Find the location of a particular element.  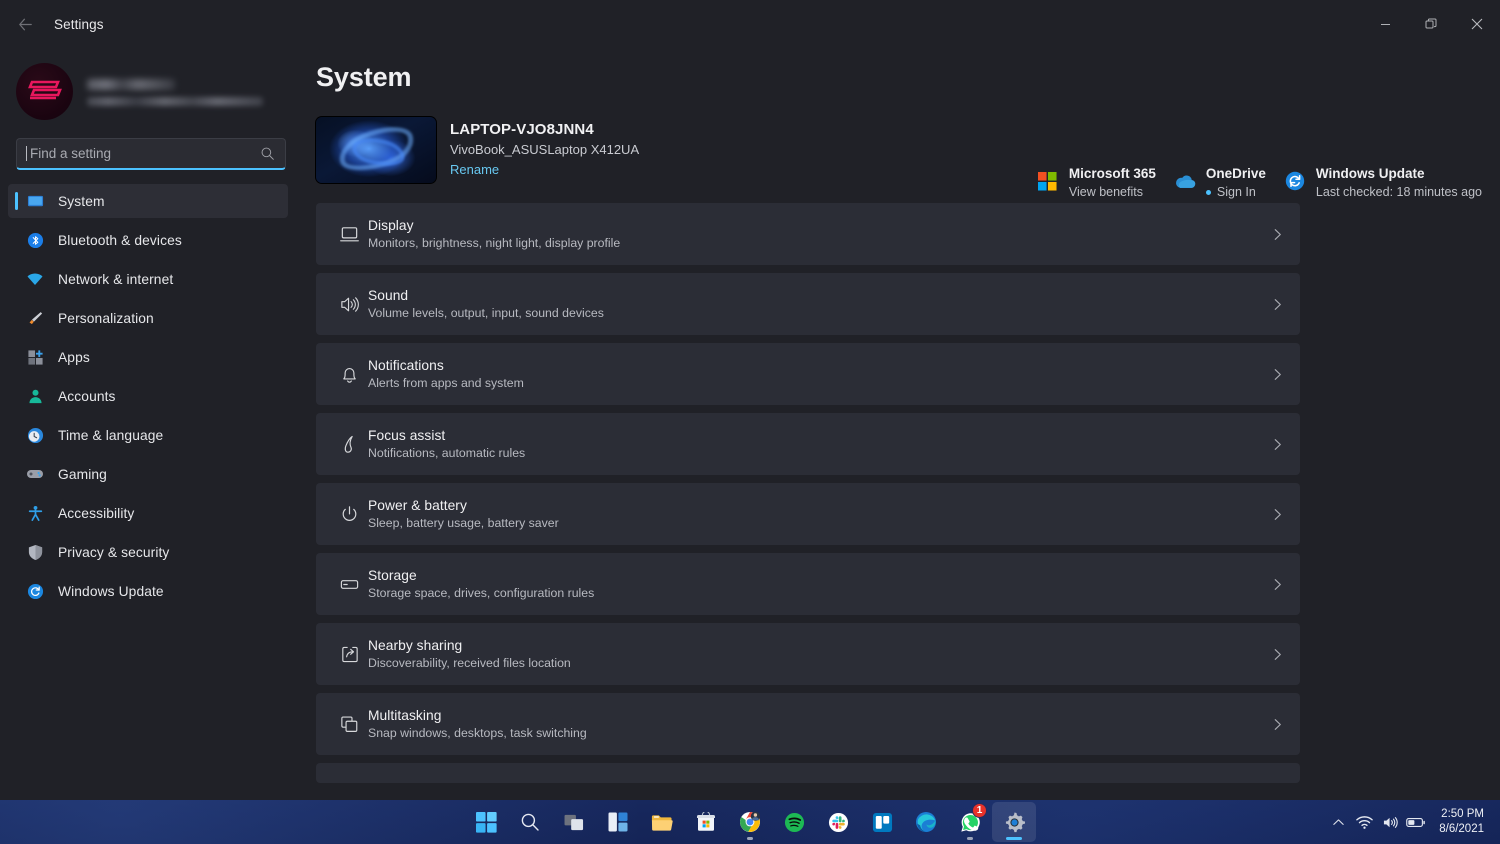

sidebar-item-label: System is located at coordinates (81, 201).